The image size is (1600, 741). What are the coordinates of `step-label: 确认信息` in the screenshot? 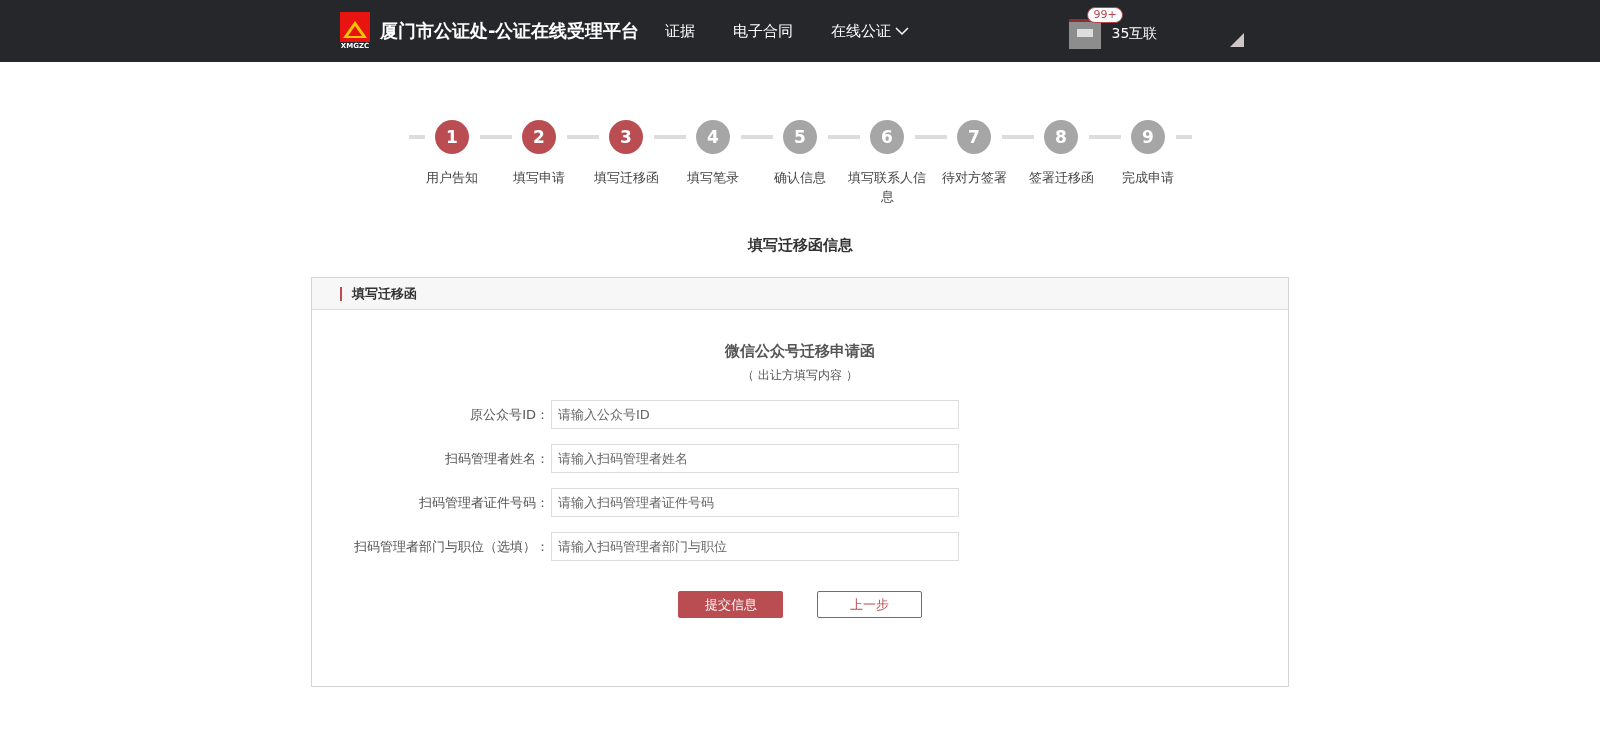 It's located at (800, 178).